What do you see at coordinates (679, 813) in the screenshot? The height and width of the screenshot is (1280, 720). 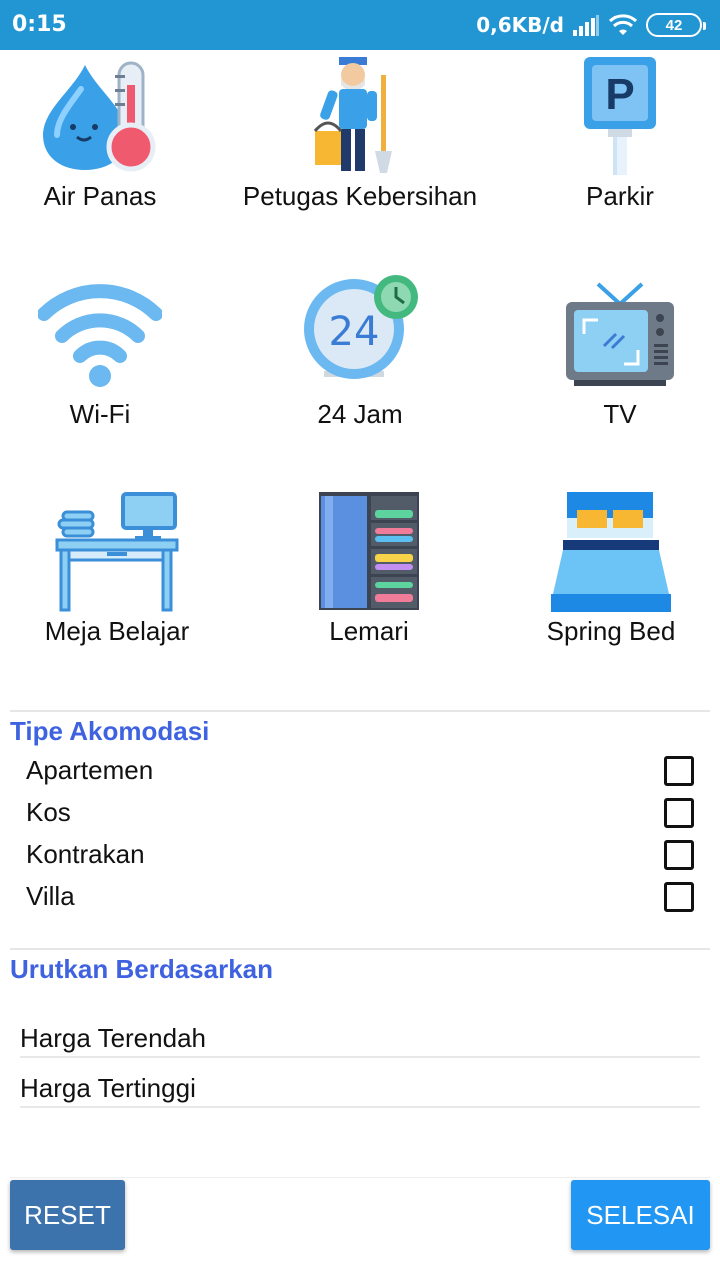 I see `checkbox-kos` at bounding box center [679, 813].